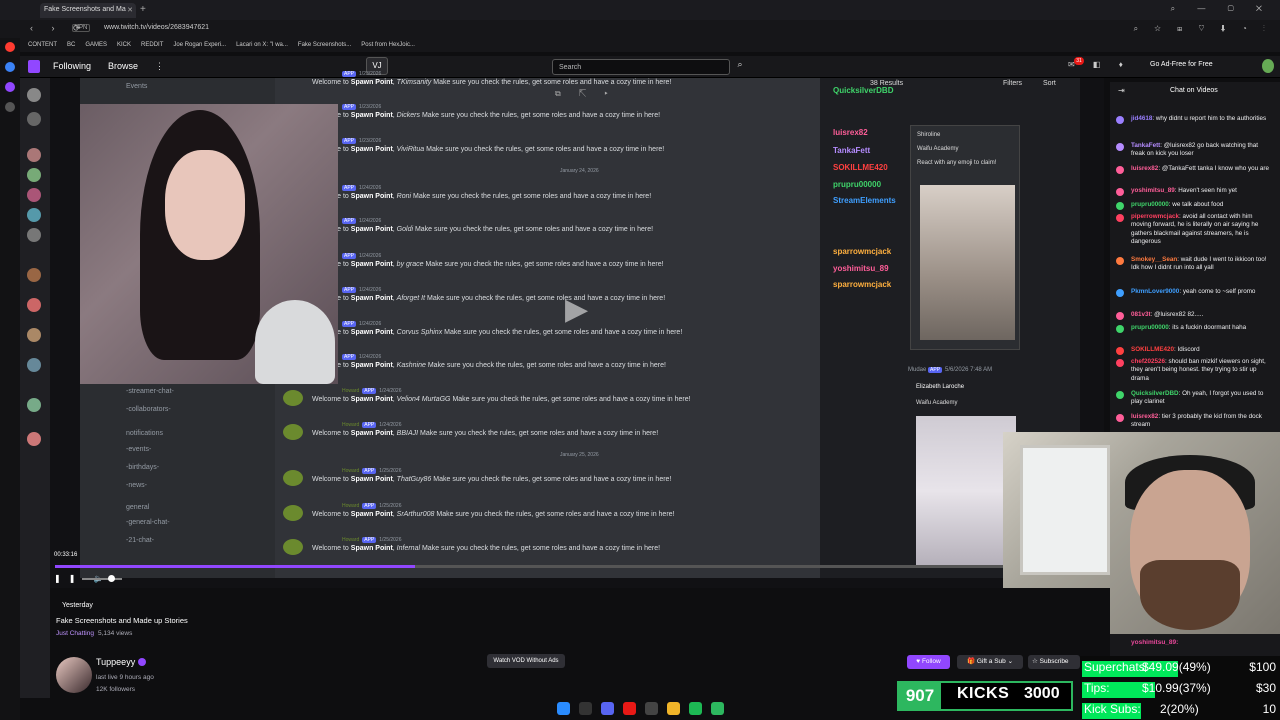 The width and height of the screenshot is (1280, 720). Describe the element at coordinates (414, 479) in the screenshot. I see `message-username: ThatGuy86` at that location.